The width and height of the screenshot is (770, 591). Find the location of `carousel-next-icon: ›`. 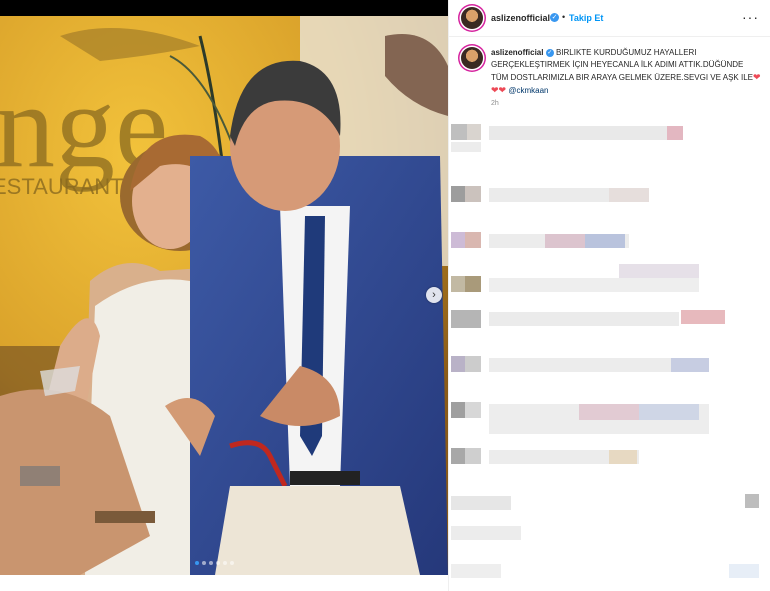

carousel-next-icon: › is located at coordinates (434, 295).